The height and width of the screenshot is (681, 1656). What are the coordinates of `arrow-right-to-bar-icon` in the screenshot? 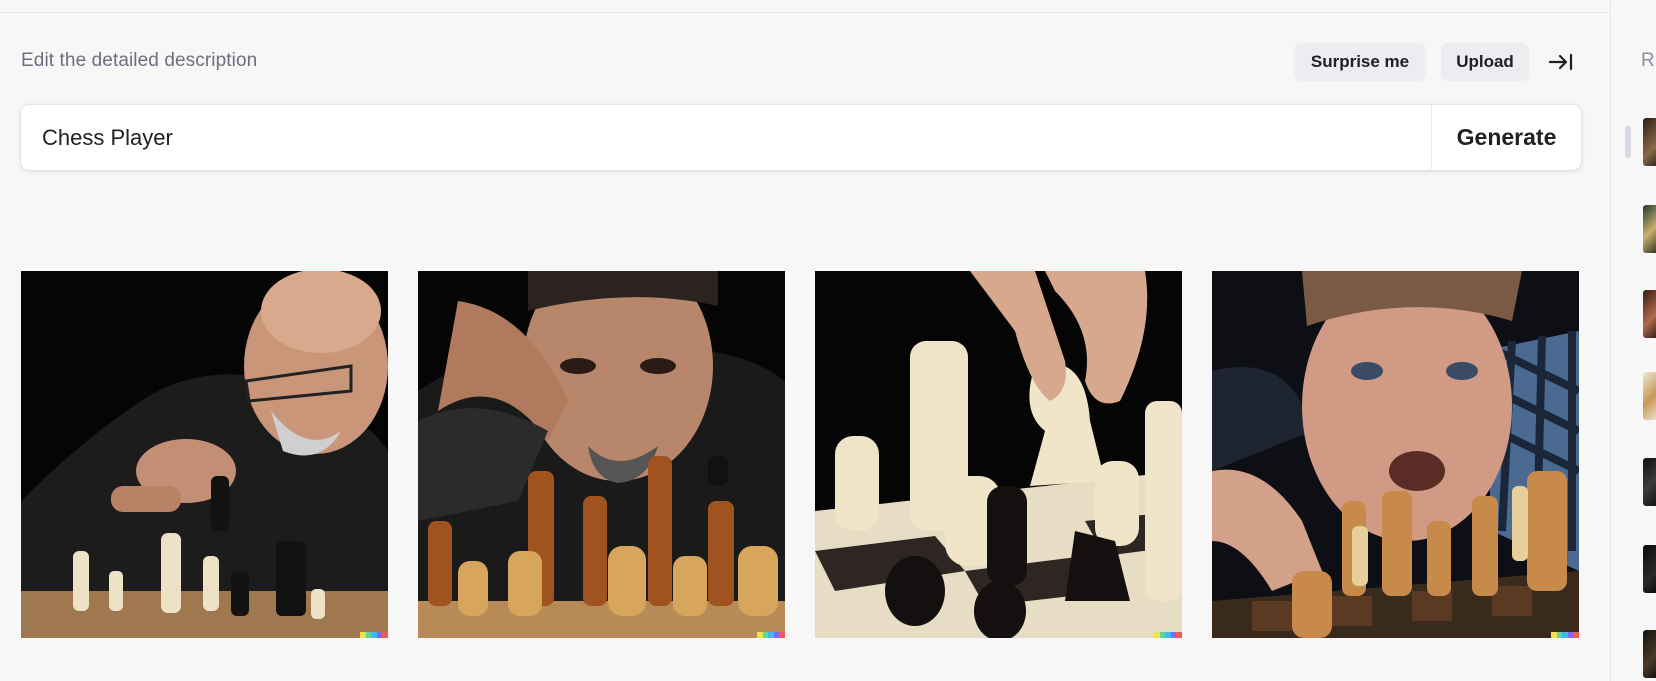 It's located at (1561, 62).